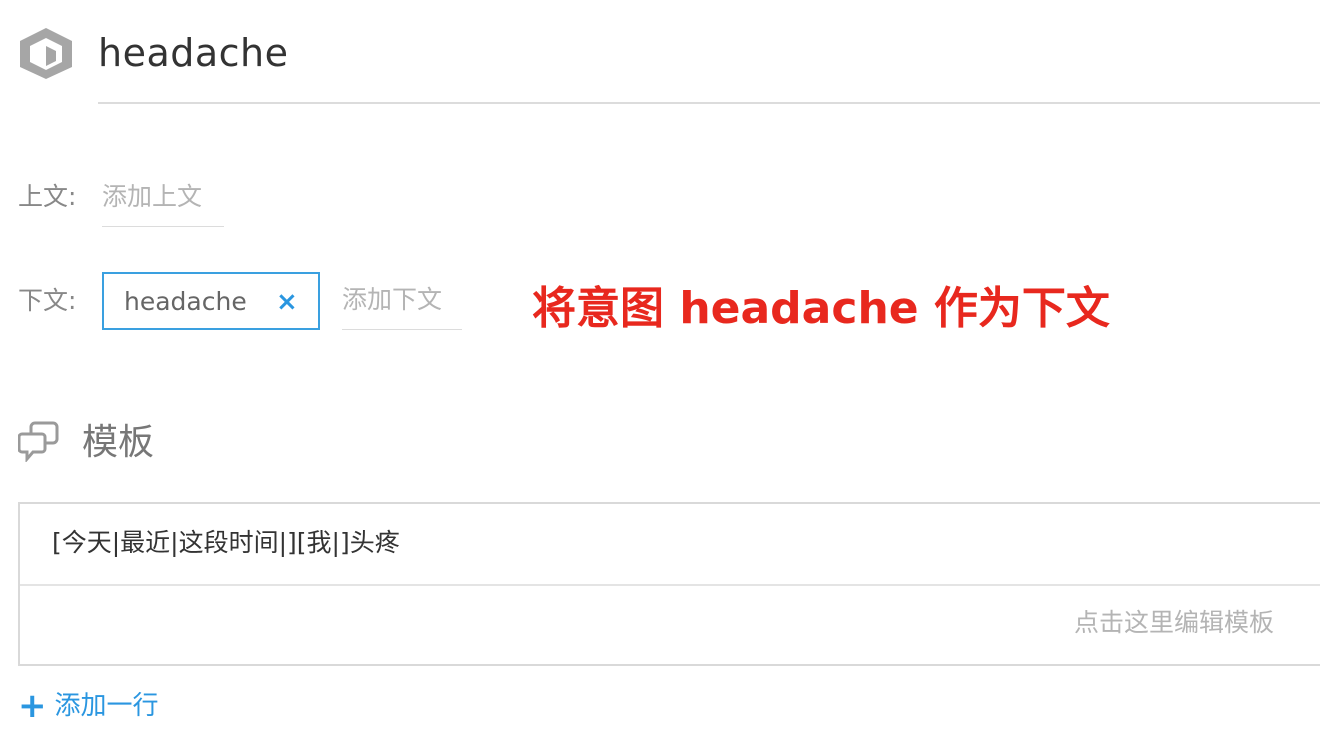  Describe the element at coordinates (118, 442) in the screenshot. I see `templates-title: 模板` at that location.